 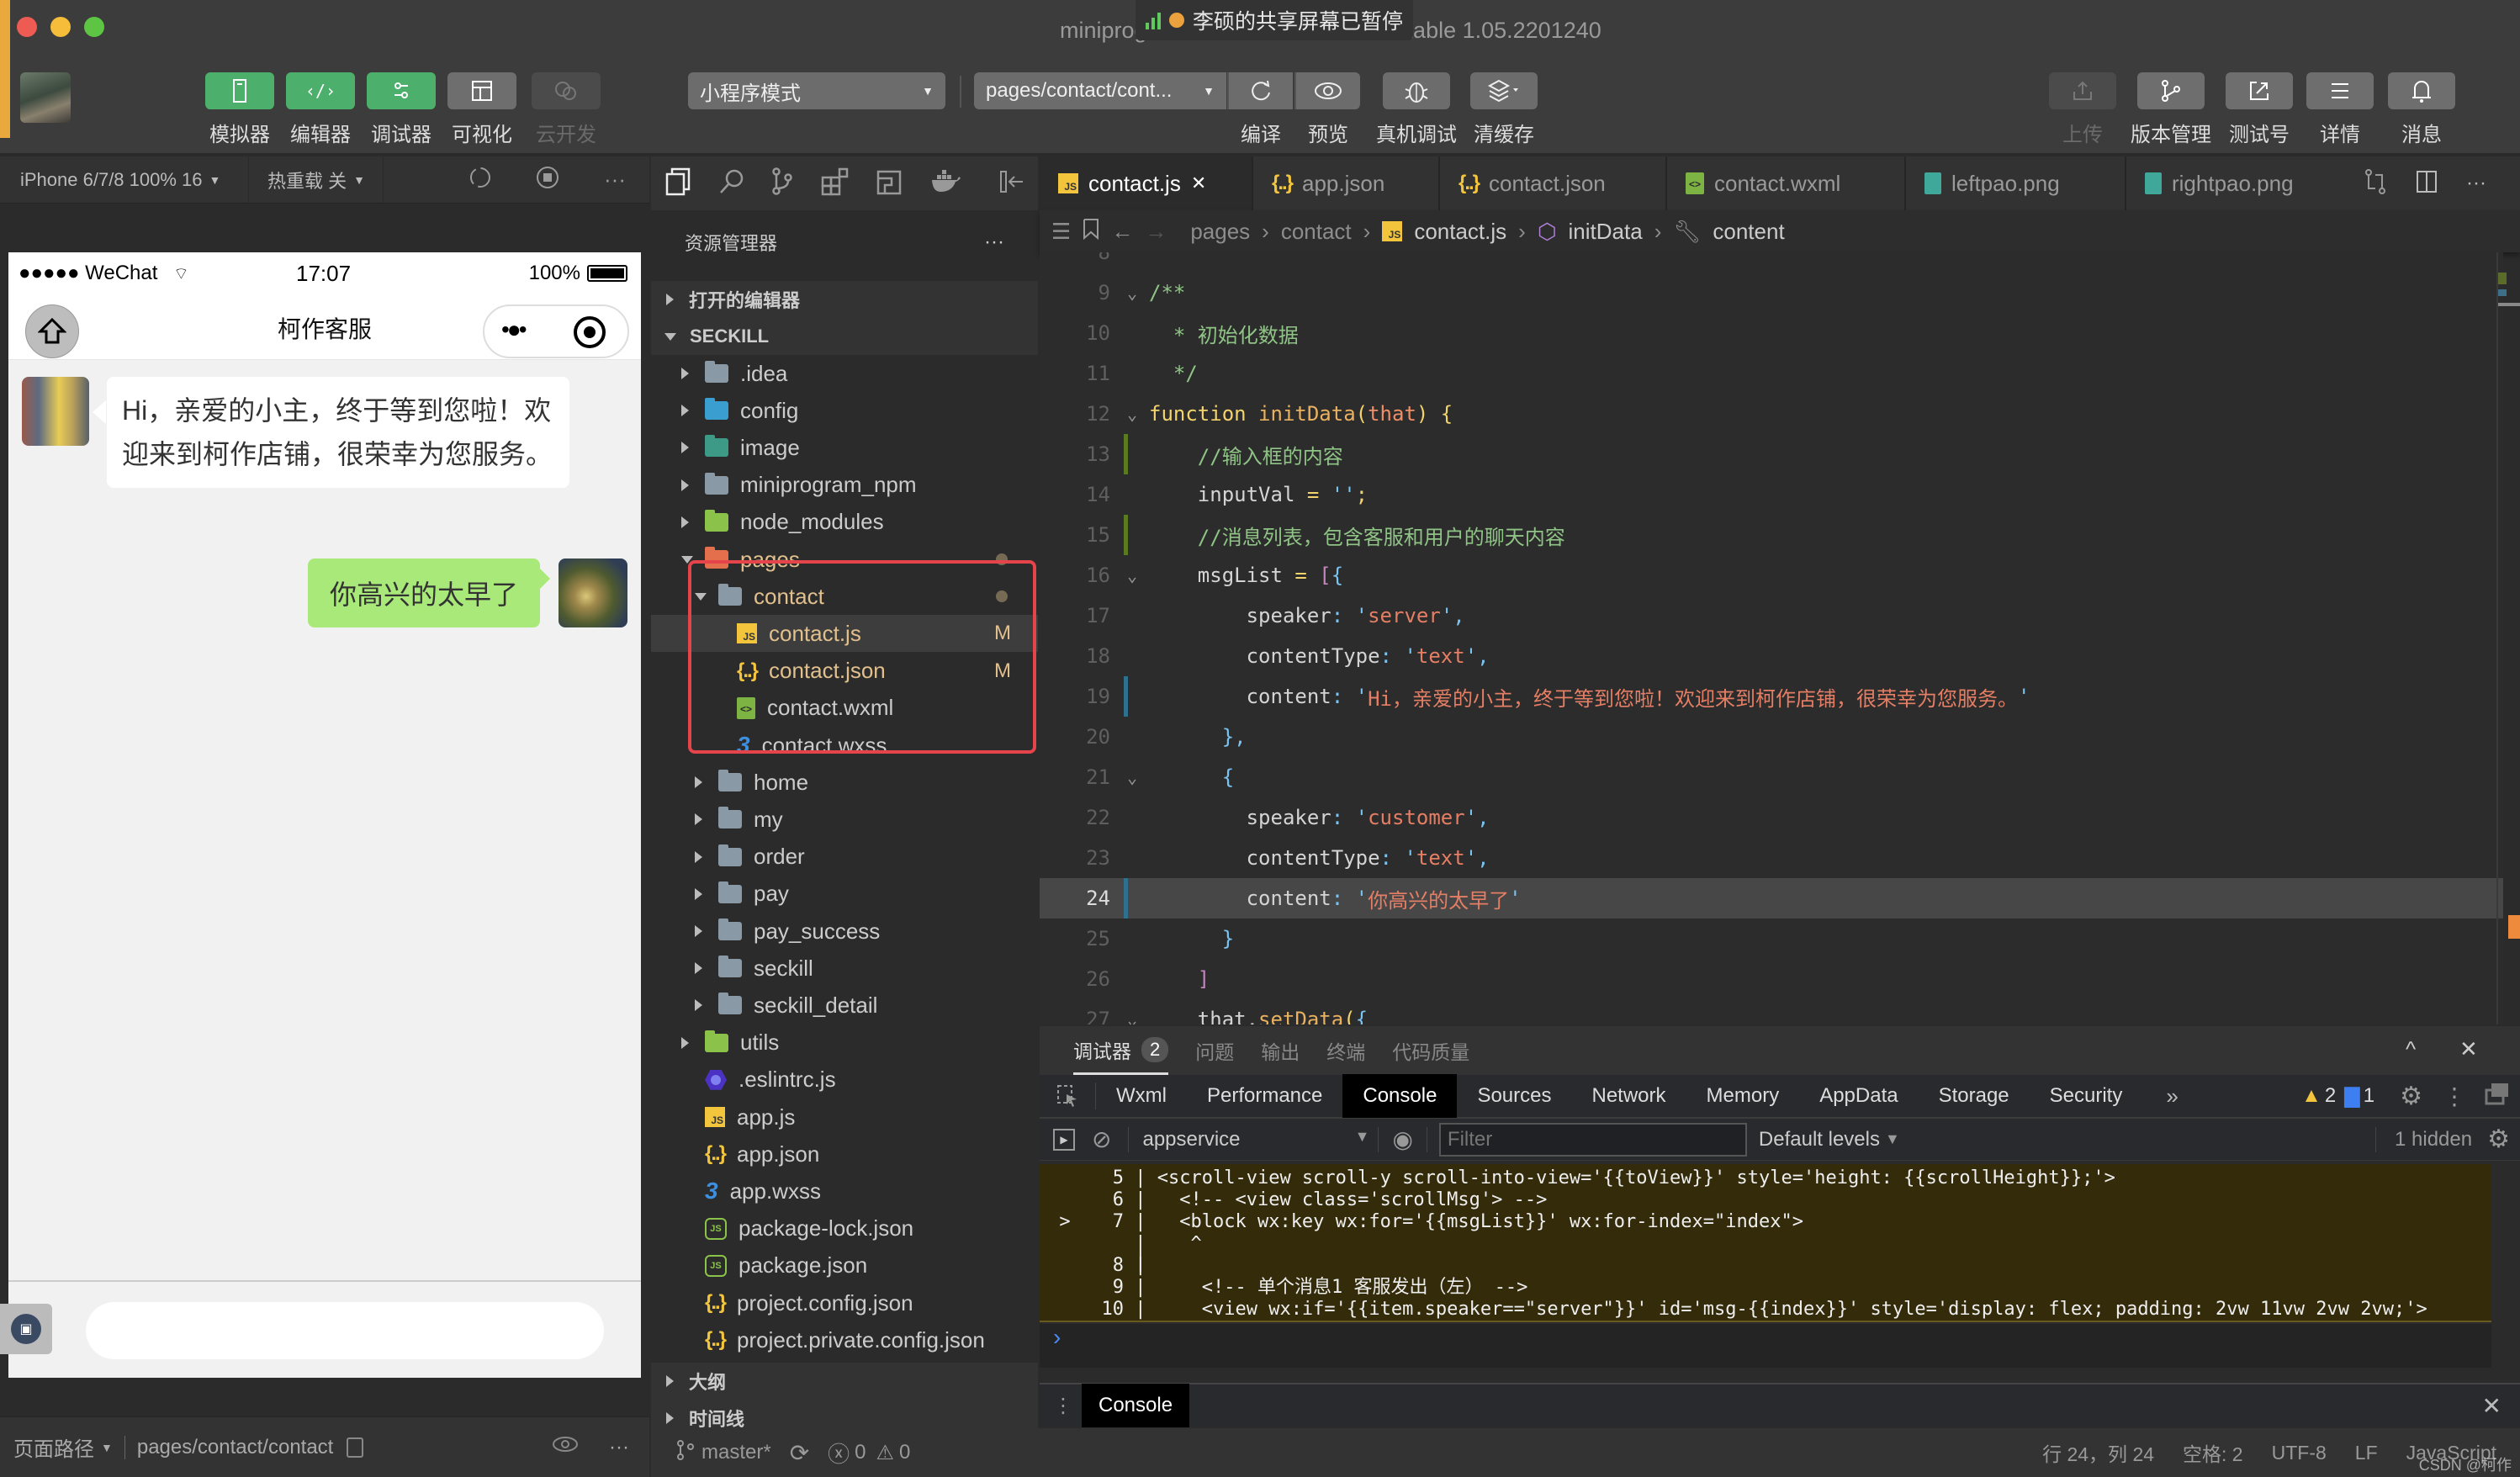 I want to click on code-line: 12 ⌄ function initData(that) {, so click(x=1771, y=414).